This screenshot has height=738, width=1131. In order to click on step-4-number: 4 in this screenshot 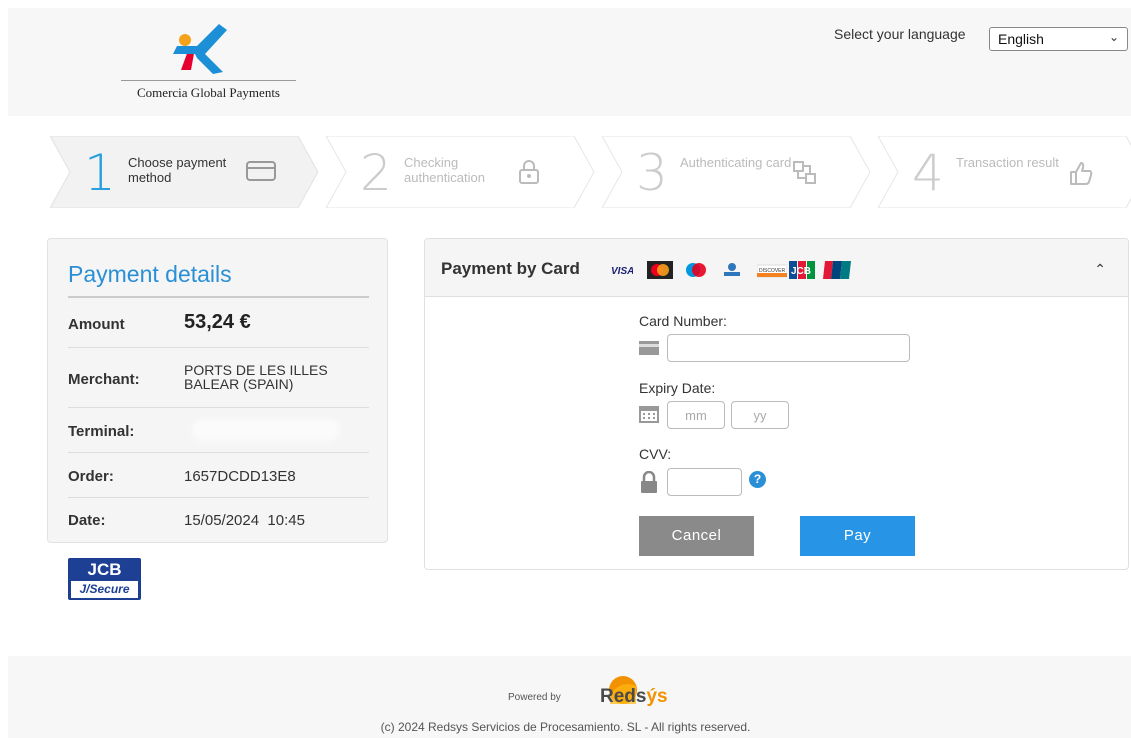, I will do `click(928, 173)`.